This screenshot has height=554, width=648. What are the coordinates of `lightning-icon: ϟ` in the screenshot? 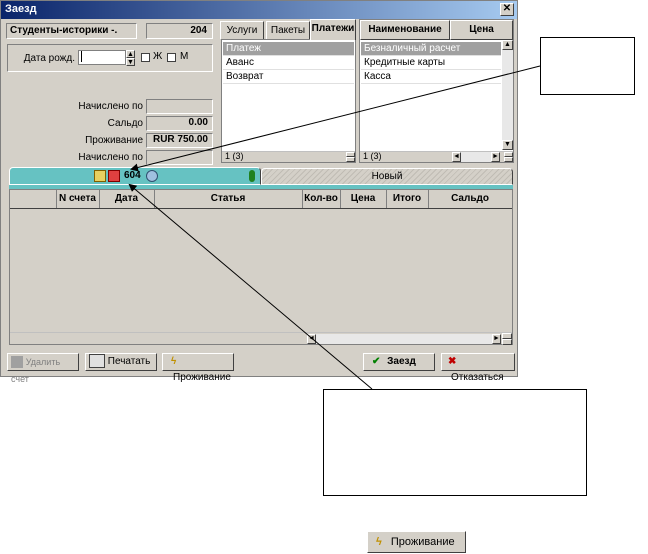 It's located at (379, 542).